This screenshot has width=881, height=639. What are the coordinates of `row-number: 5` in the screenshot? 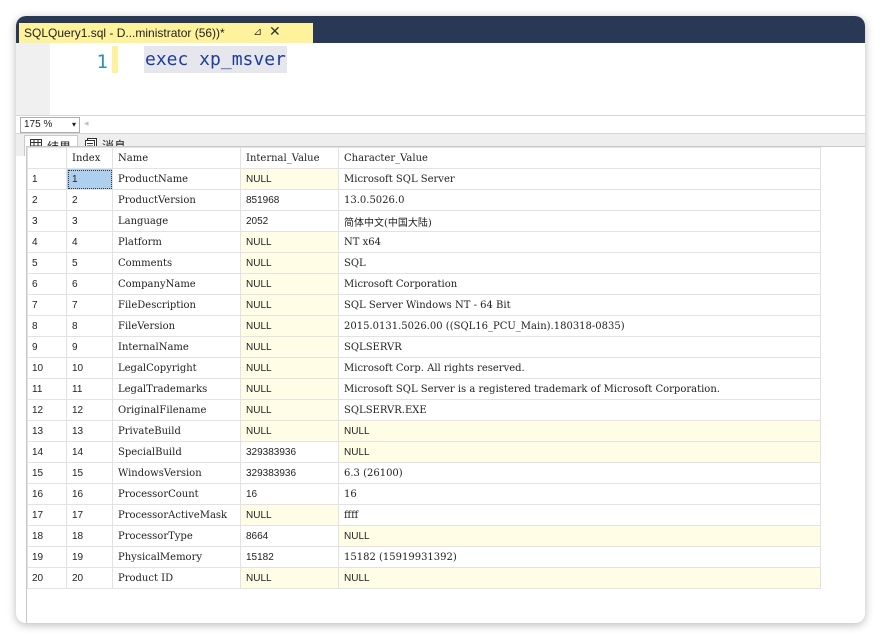 It's located at (47, 263).